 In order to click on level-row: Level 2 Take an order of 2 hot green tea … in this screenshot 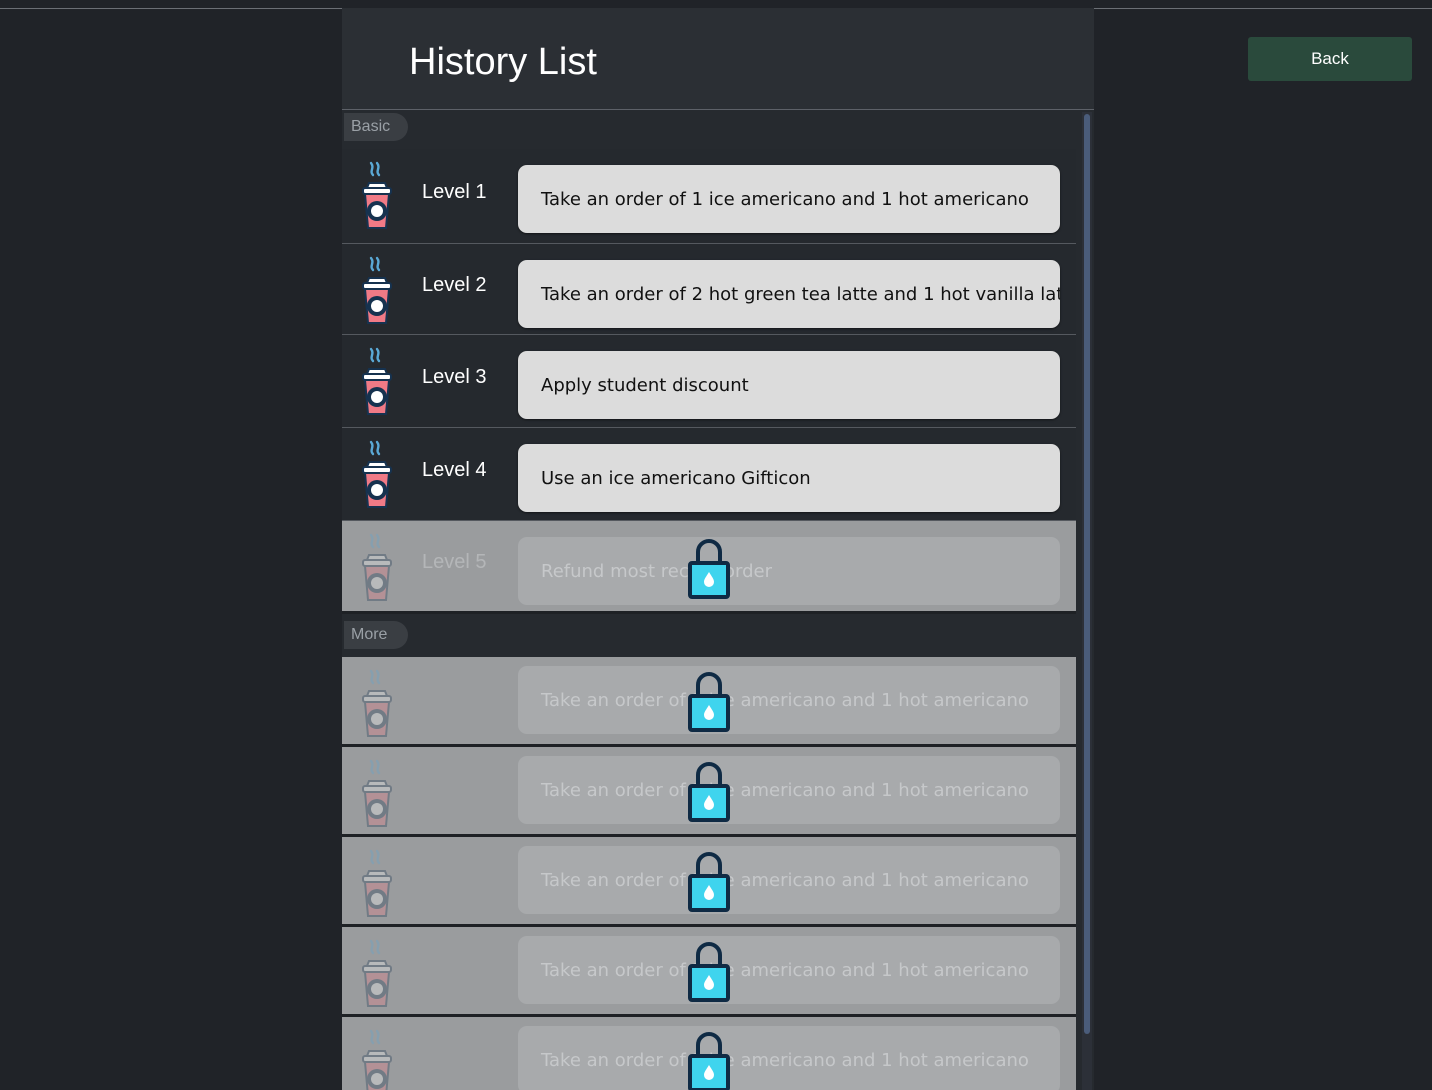, I will do `click(709, 289)`.